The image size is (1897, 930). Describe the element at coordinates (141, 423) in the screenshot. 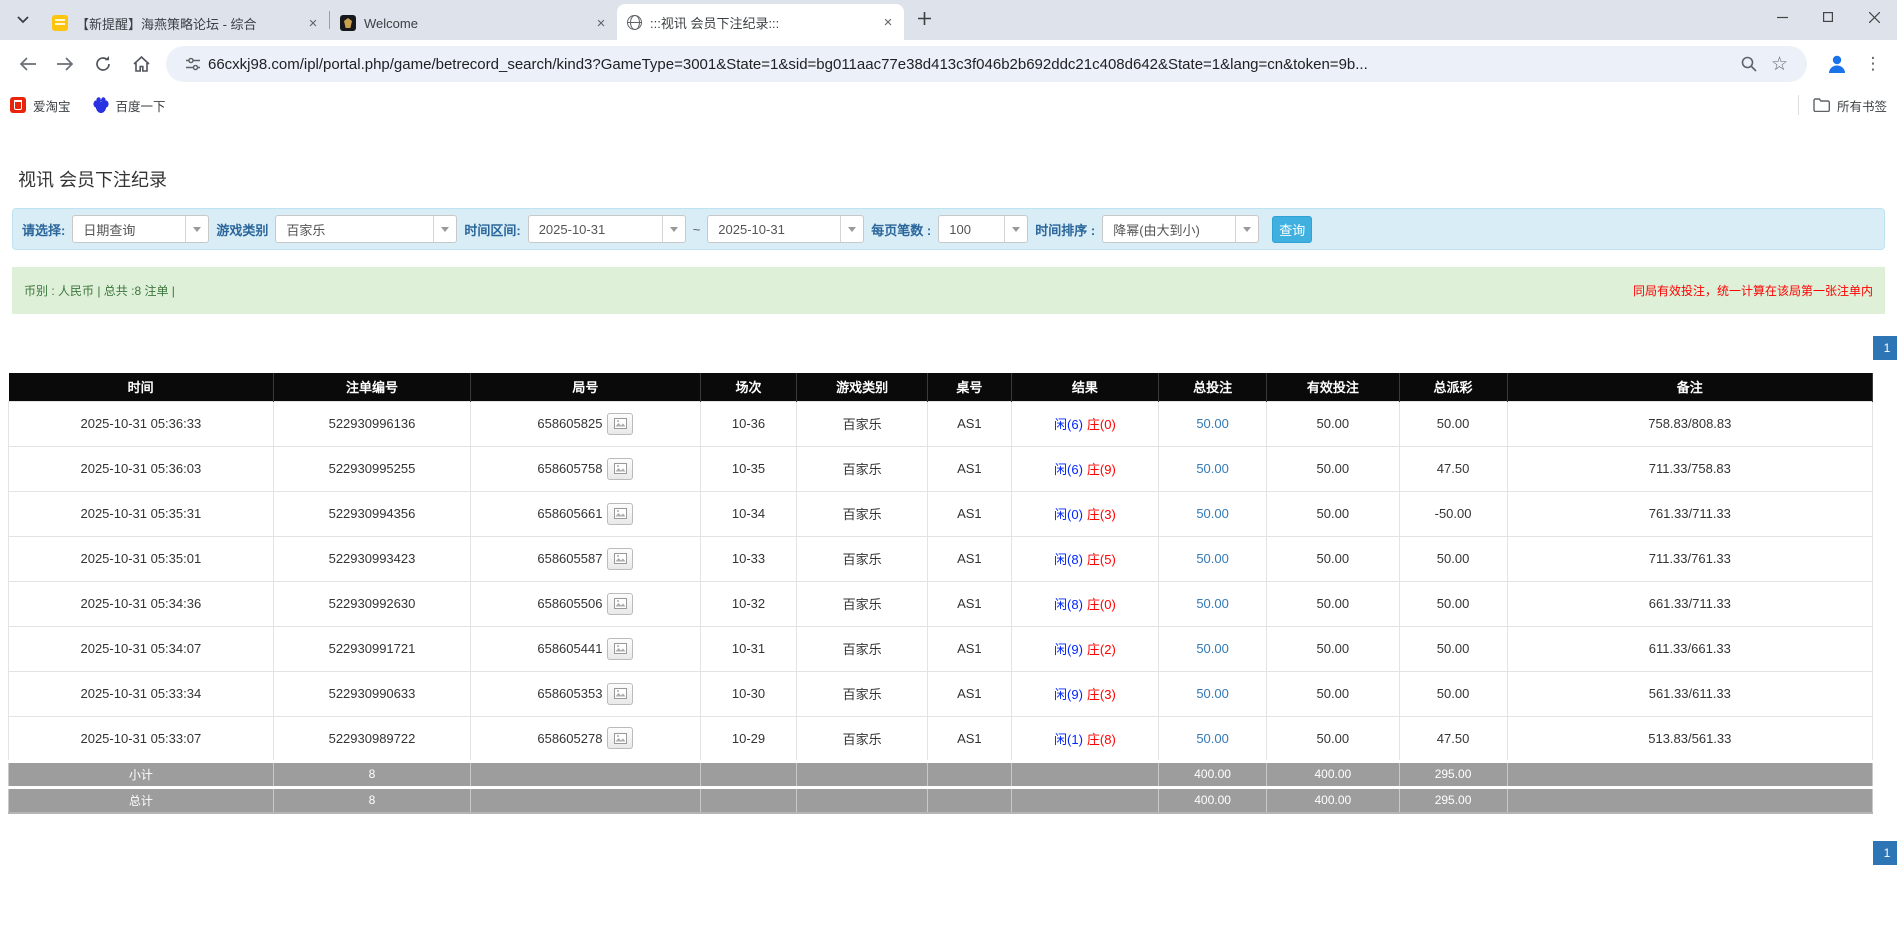

I see `cell-time: 2025-10-31 05:36:33` at that location.